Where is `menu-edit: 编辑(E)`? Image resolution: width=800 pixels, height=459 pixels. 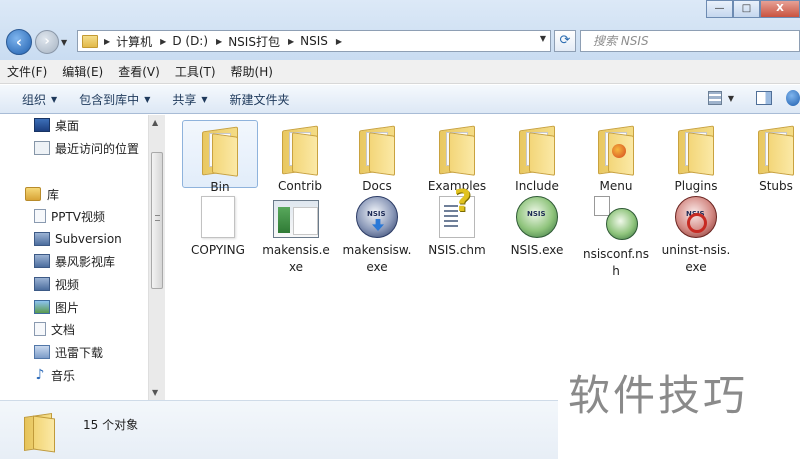
menu-edit: 编辑(E) is located at coordinates (82, 71).